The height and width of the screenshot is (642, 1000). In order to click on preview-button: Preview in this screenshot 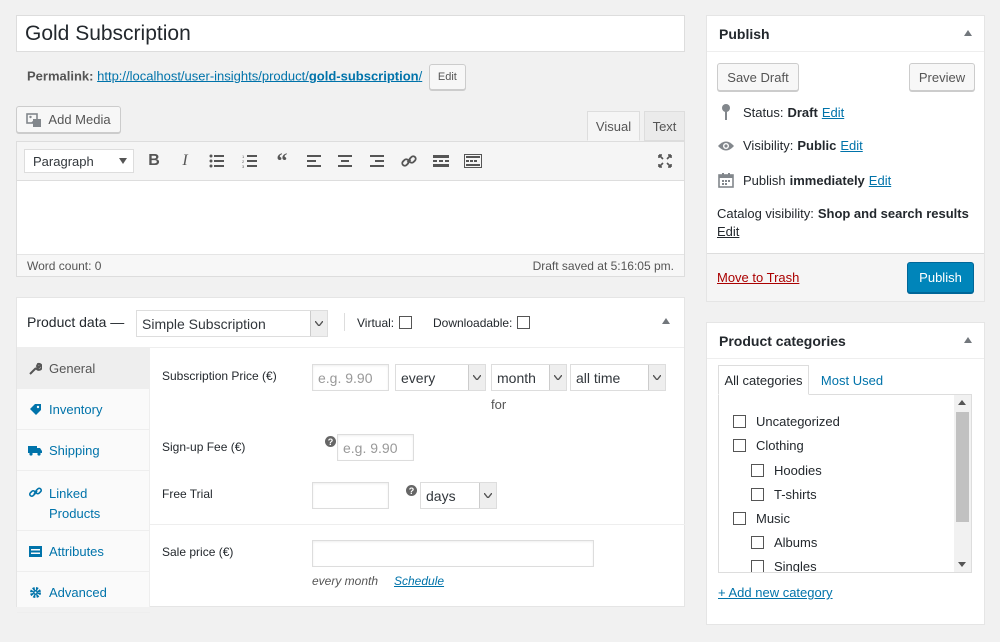, I will do `click(942, 77)`.